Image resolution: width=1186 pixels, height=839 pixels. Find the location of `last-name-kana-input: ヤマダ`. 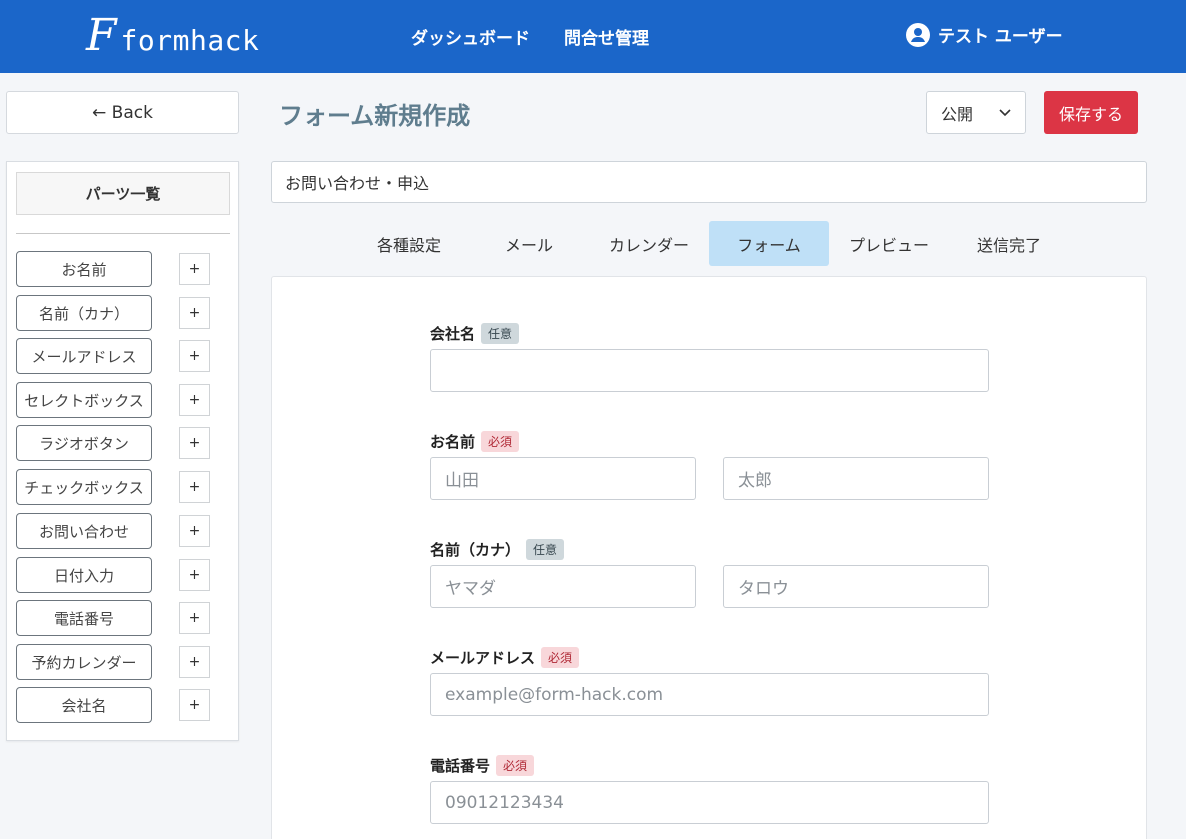

last-name-kana-input: ヤマダ is located at coordinates (563, 586).